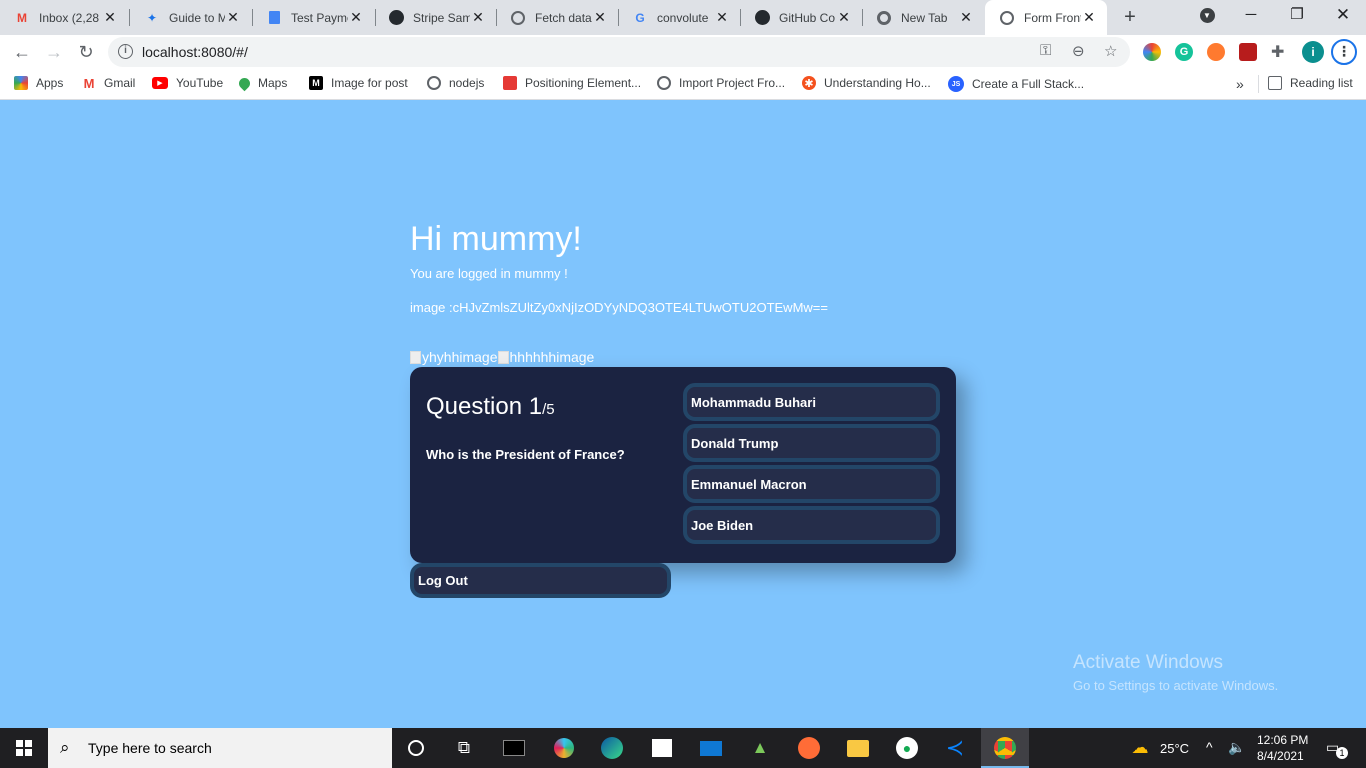 This screenshot has height=768, width=1366. Describe the element at coordinates (1176, 685) in the screenshot. I see `watermark-subtitle: Go to Settings to activate Windows.` at that location.